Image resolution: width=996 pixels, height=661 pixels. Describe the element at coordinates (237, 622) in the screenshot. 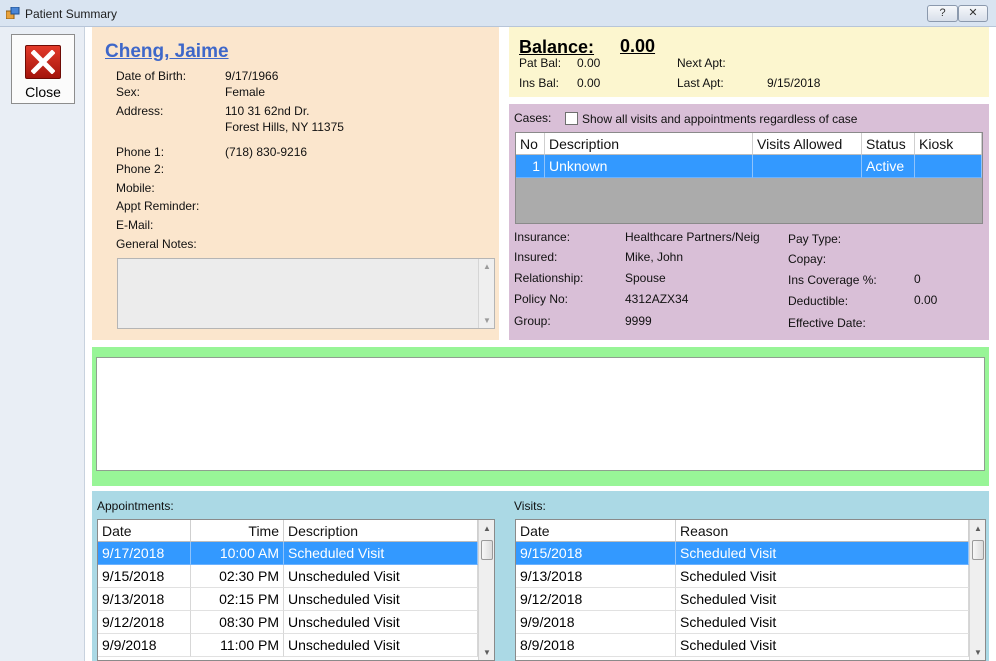

I see `appt-row-time: 08:30 PM` at that location.